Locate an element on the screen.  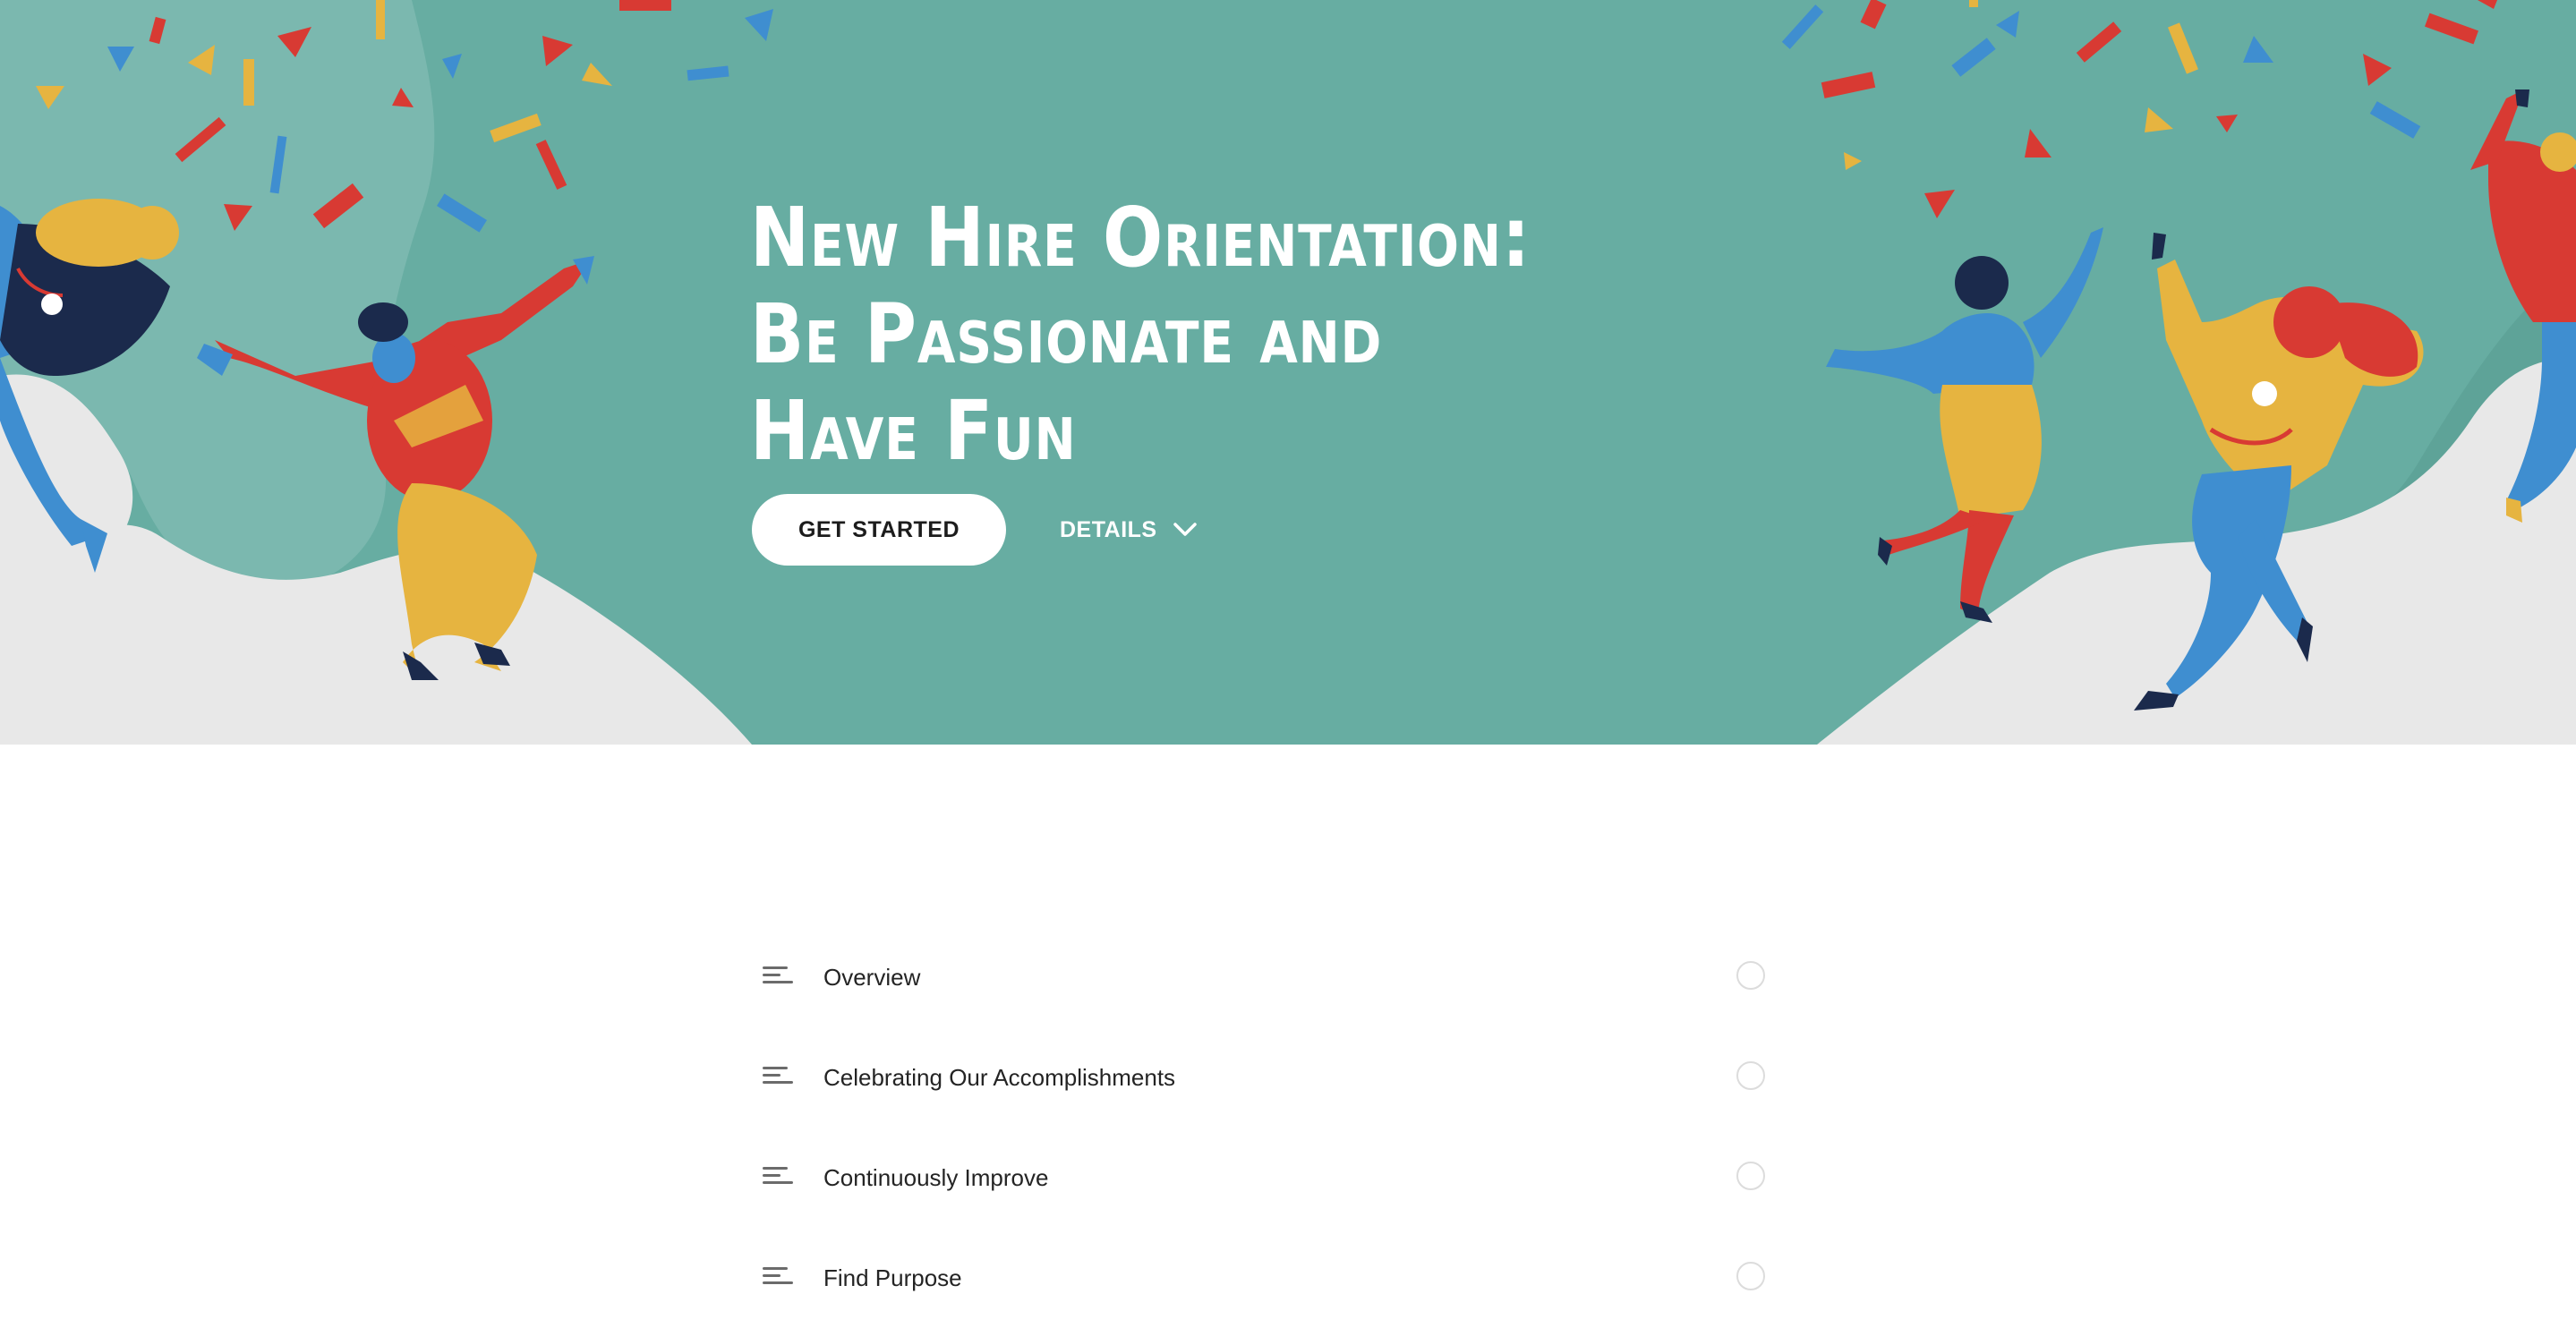
lesson-item-find-purpose: Find Purpose is located at coordinates (1262, 1278).